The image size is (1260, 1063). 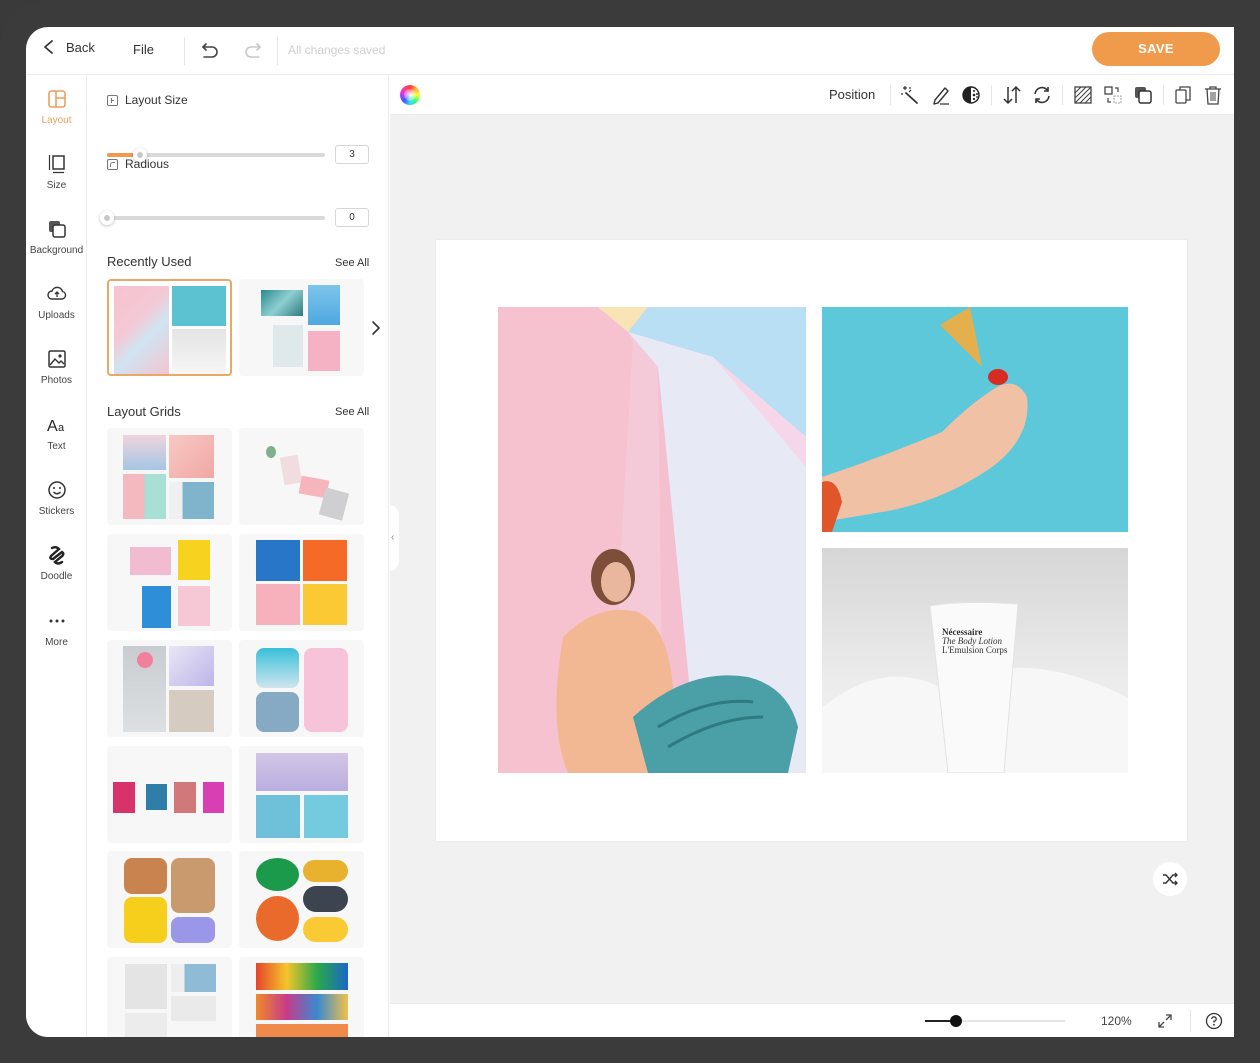 What do you see at coordinates (1183, 95) in the screenshot?
I see `duplicate-icon` at bounding box center [1183, 95].